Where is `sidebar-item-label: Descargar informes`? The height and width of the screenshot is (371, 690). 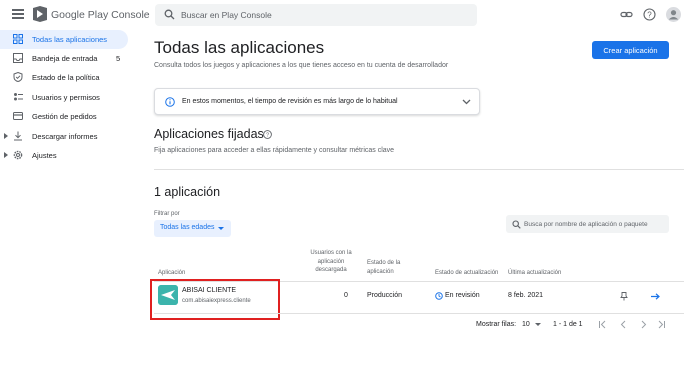 sidebar-item-label: Descargar informes is located at coordinates (65, 136).